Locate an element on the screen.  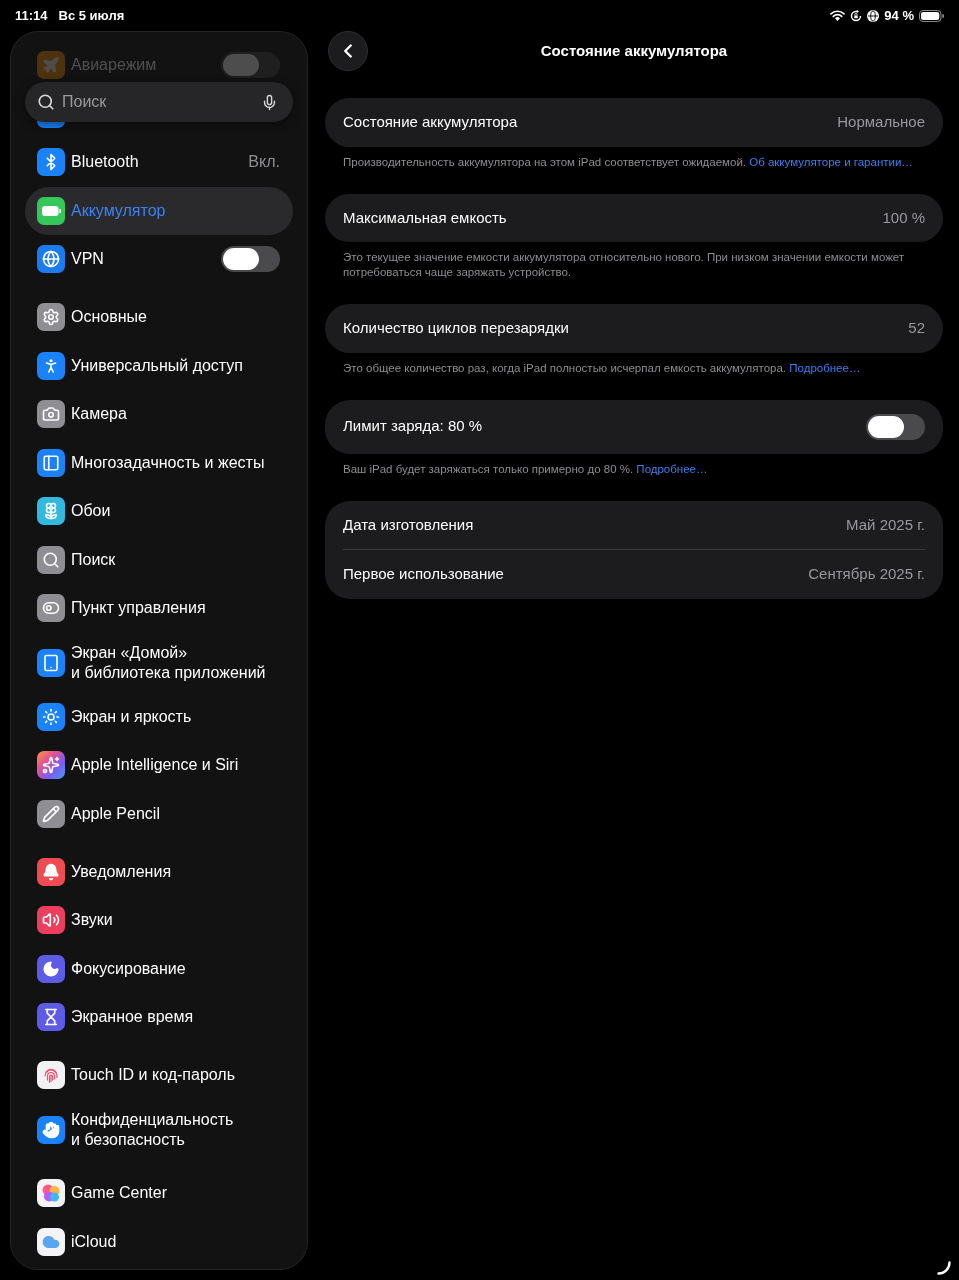
row-label: Максимальная емкость is located at coordinates (425, 217).